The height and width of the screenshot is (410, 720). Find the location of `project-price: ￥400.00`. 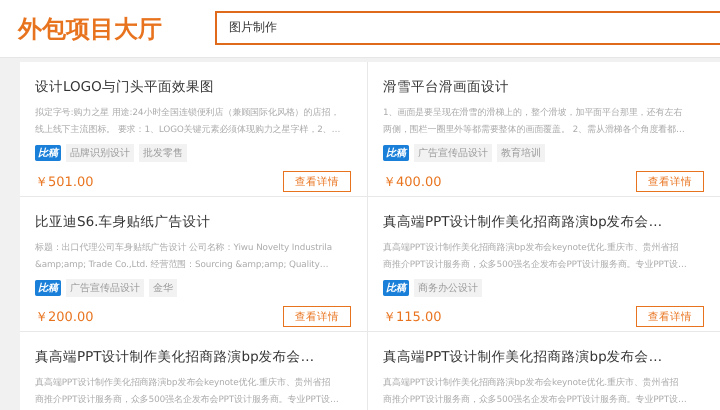

project-price: ￥400.00 is located at coordinates (412, 182).